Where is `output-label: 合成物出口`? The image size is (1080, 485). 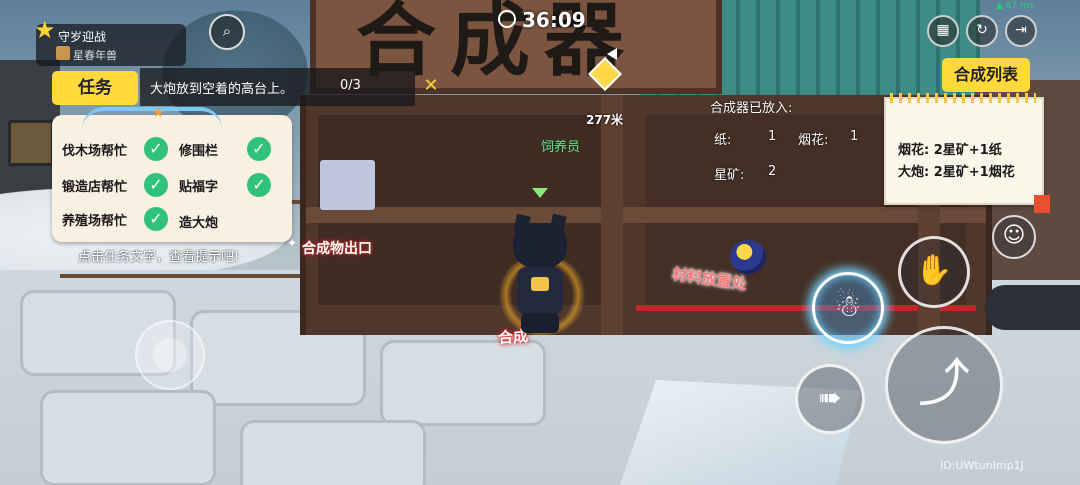 output-label: 合成物出口 is located at coordinates (337, 249).